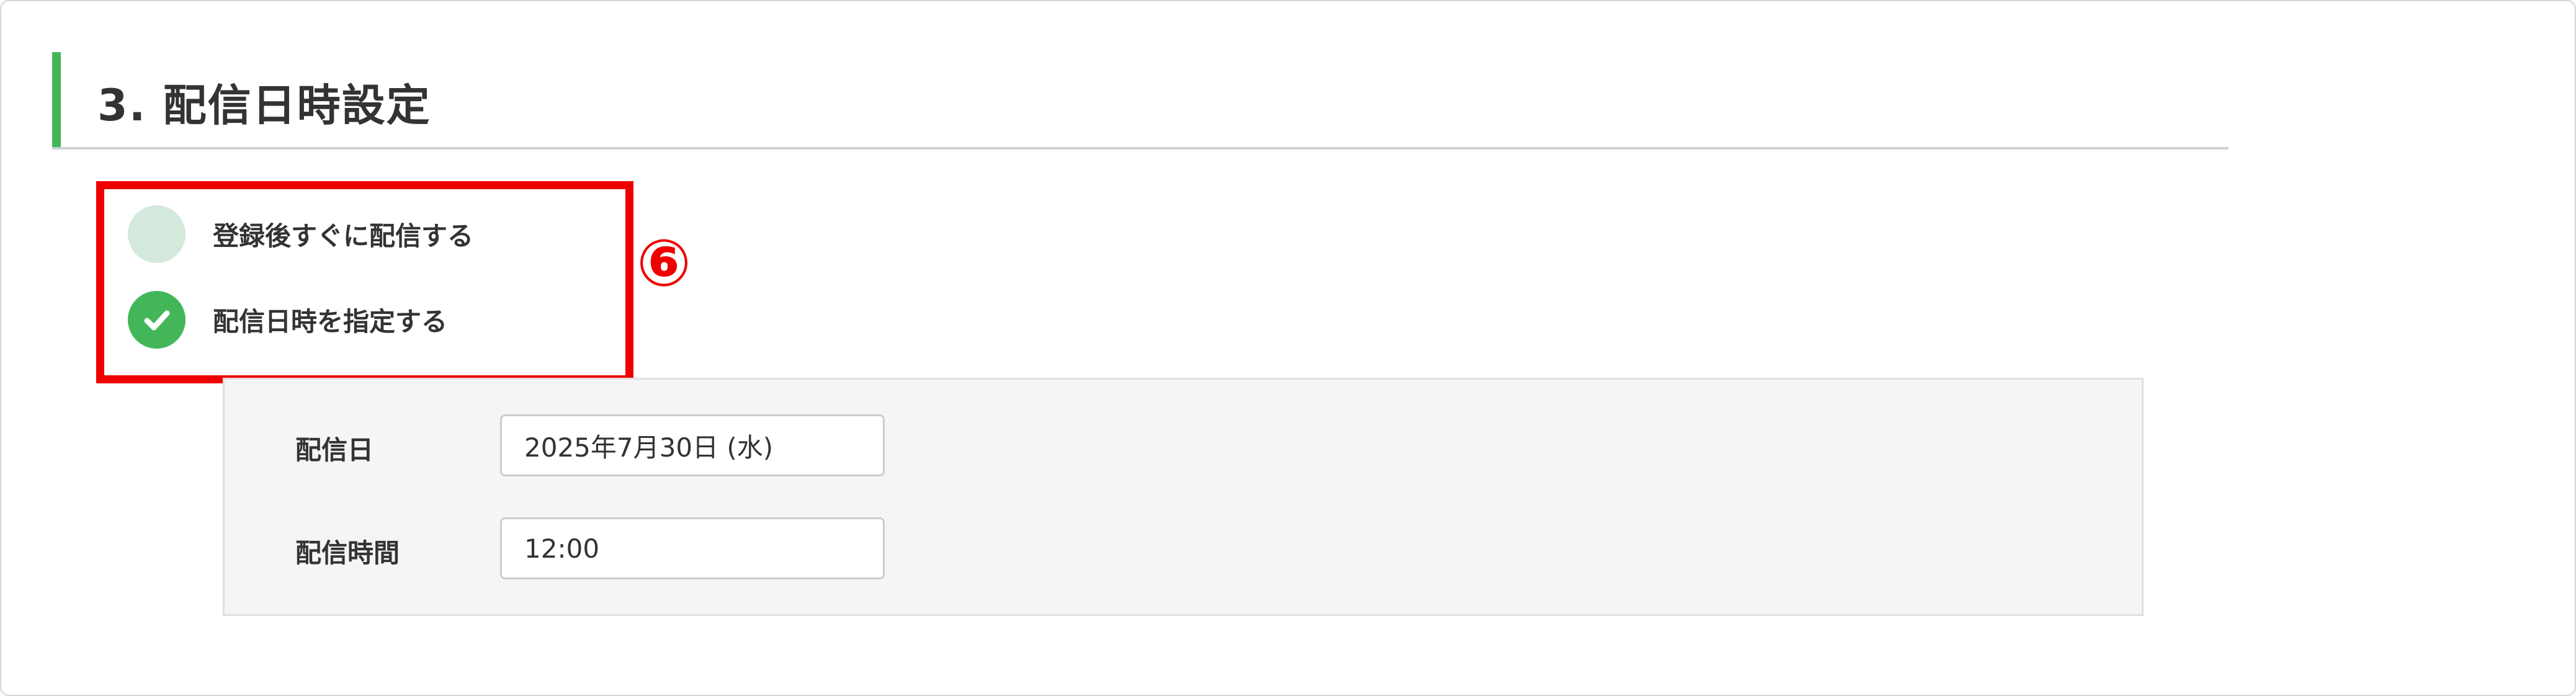 This screenshot has width=2576, height=696. Describe the element at coordinates (664, 263) in the screenshot. I see `annotation-callout-number: ⑥` at that location.